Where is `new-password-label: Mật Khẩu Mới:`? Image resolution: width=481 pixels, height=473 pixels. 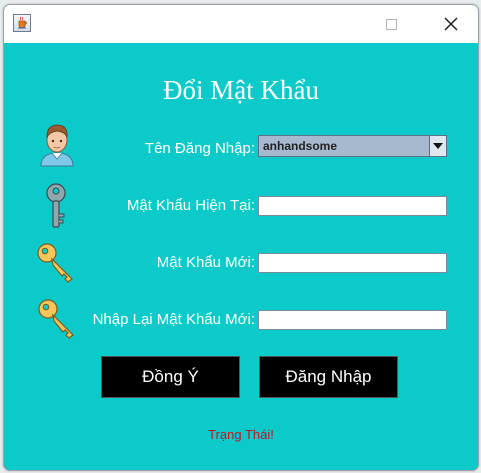 new-password-label: Mật Khẩu Mới: is located at coordinates (205, 262).